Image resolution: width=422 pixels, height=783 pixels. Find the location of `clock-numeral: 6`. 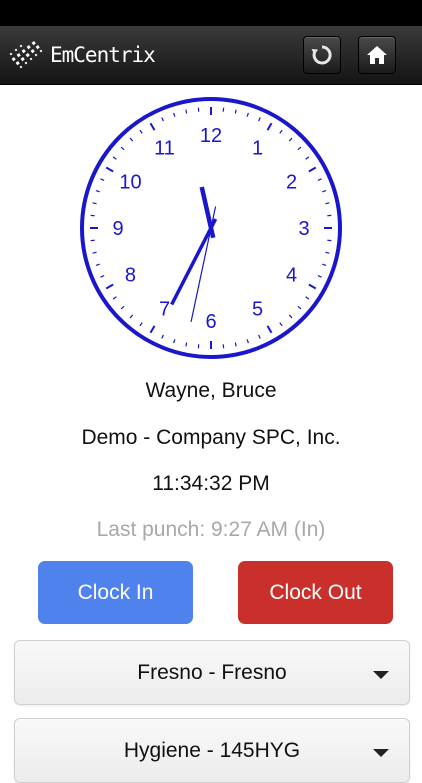

clock-numeral: 6 is located at coordinates (210, 322).